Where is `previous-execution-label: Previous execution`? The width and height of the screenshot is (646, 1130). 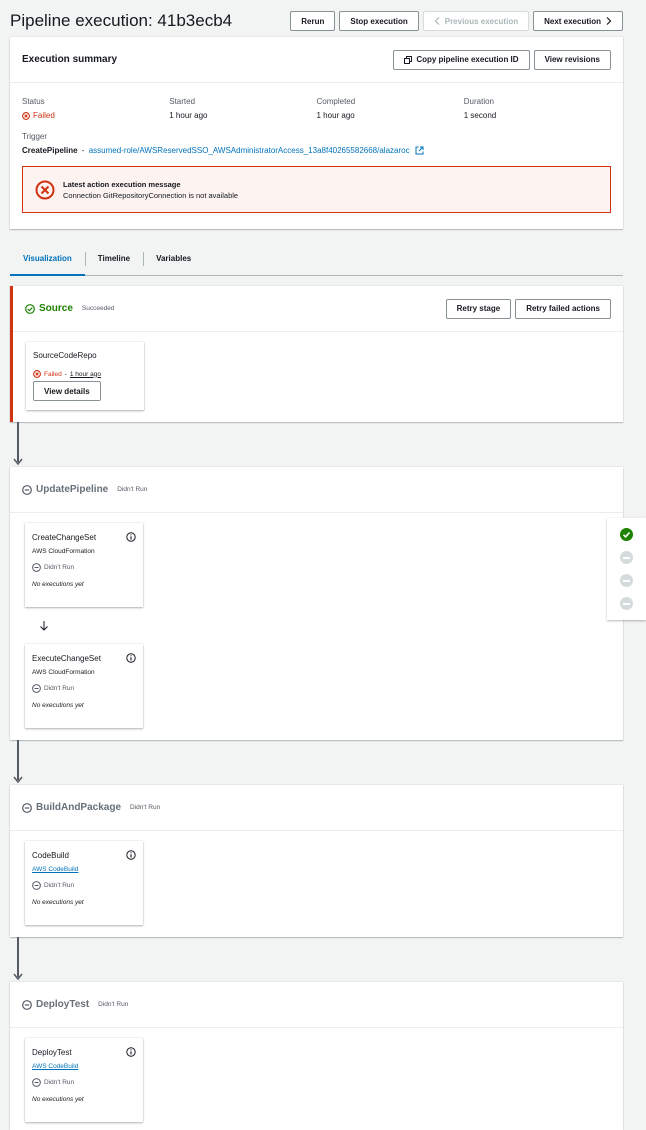 previous-execution-label: Previous execution is located at coordinates (481, 21).